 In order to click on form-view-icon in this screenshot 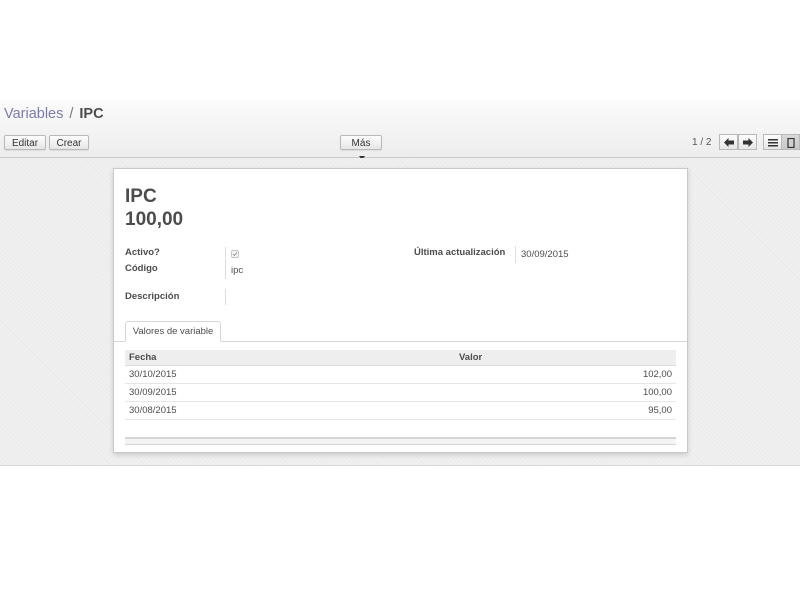, I will do `click(791, 143)`.